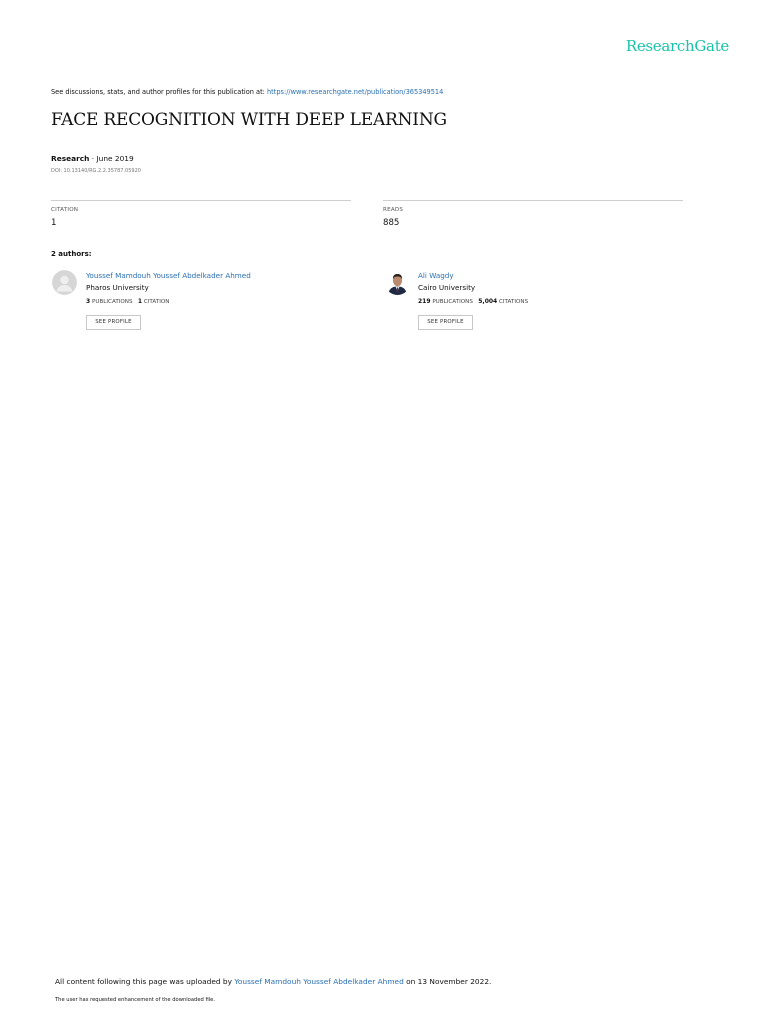 This screenshot has height=1024, width=768. Describe the element at coordinates (54, 223) in the screenshot. I see `citation-value: 1` at that location.